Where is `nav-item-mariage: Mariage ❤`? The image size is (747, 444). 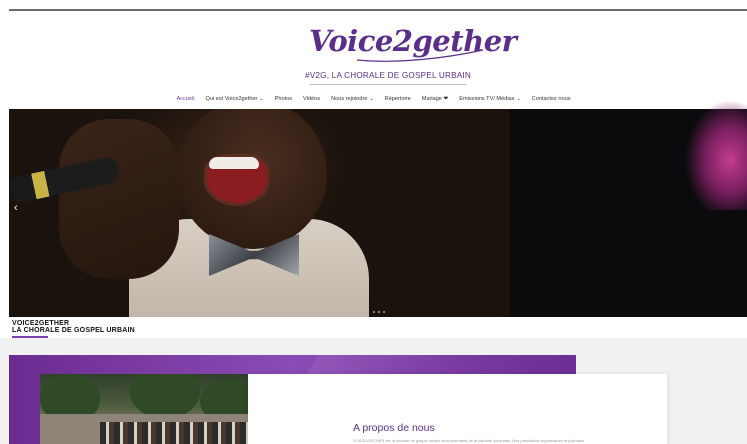
nav-item-mariage: Mariage ❤ is located at coordinates (435, 99).